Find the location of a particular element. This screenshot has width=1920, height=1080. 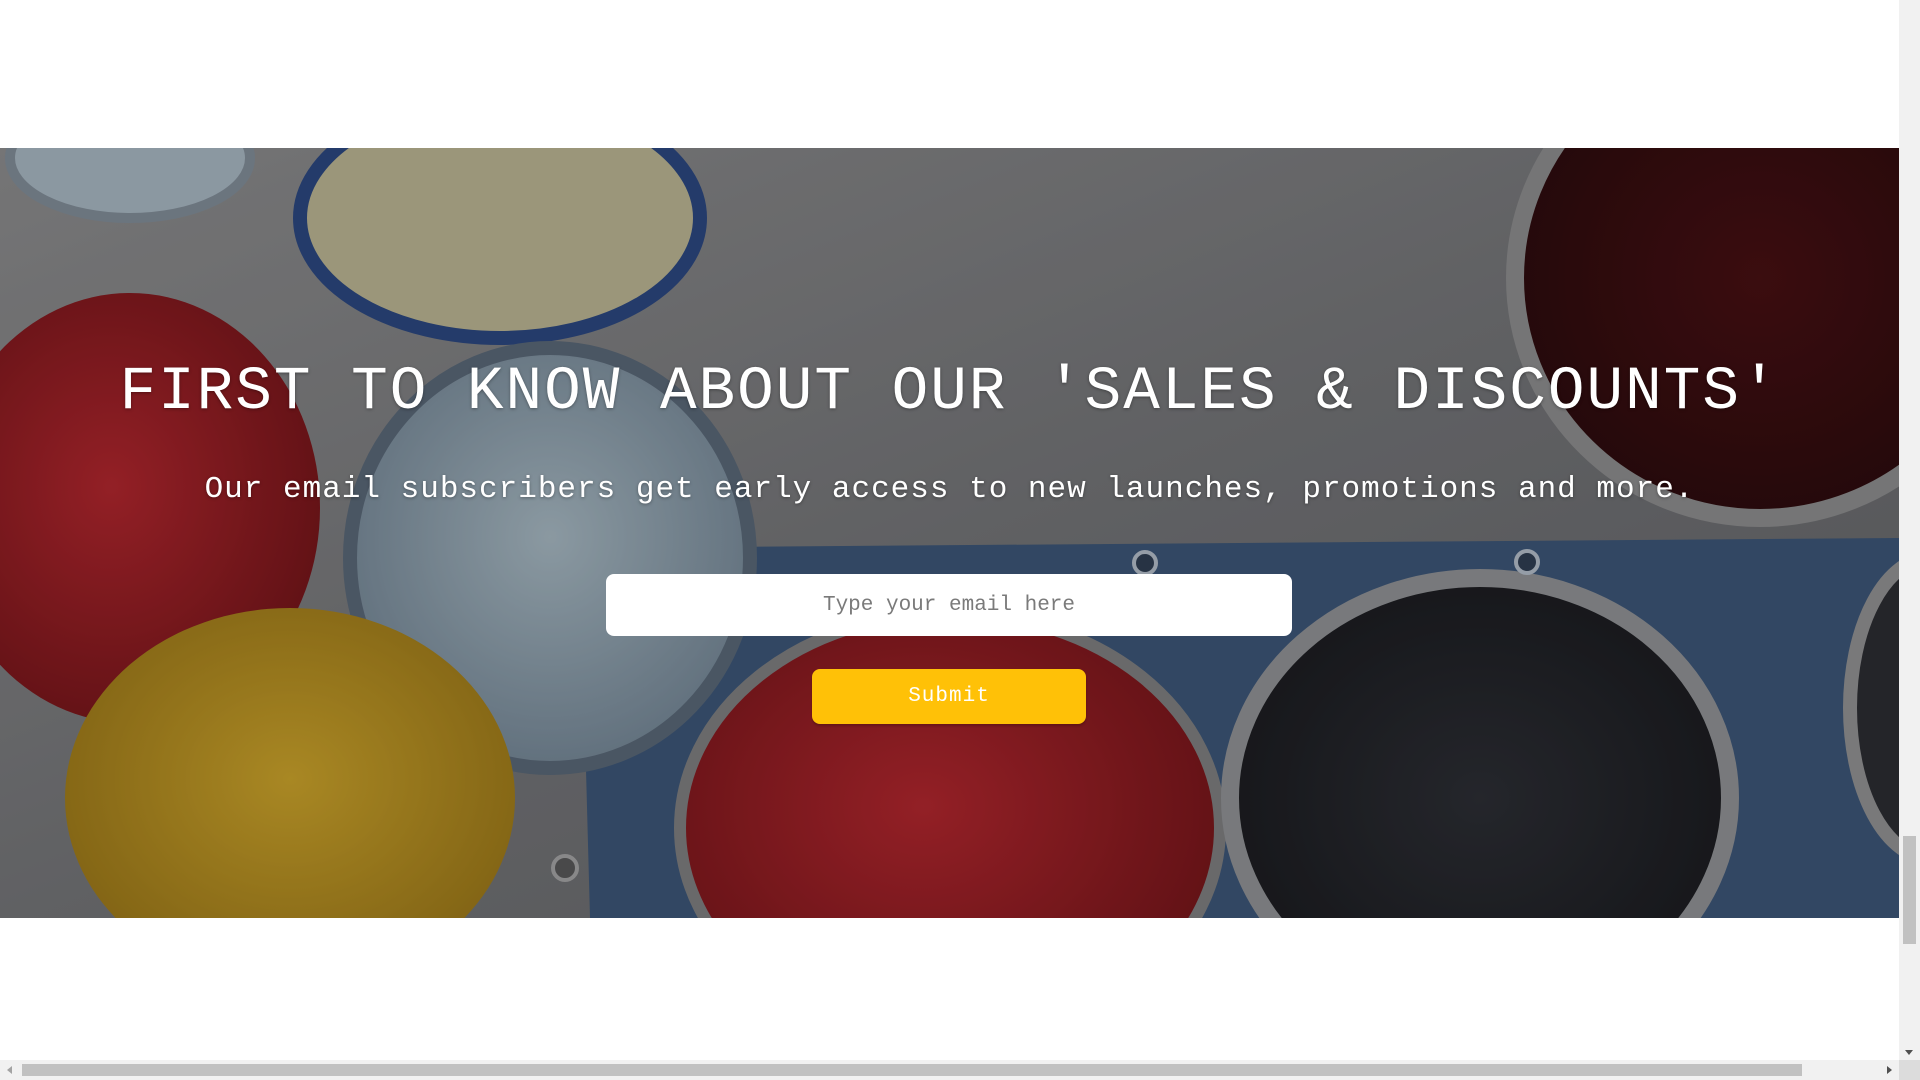

email-field is located at coordinates (949, 605).